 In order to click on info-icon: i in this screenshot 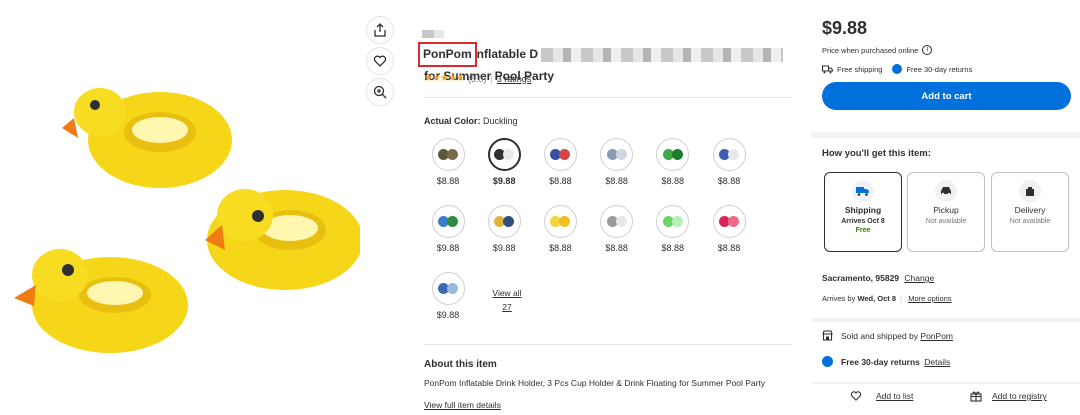, I will do `click(927, 50)`.